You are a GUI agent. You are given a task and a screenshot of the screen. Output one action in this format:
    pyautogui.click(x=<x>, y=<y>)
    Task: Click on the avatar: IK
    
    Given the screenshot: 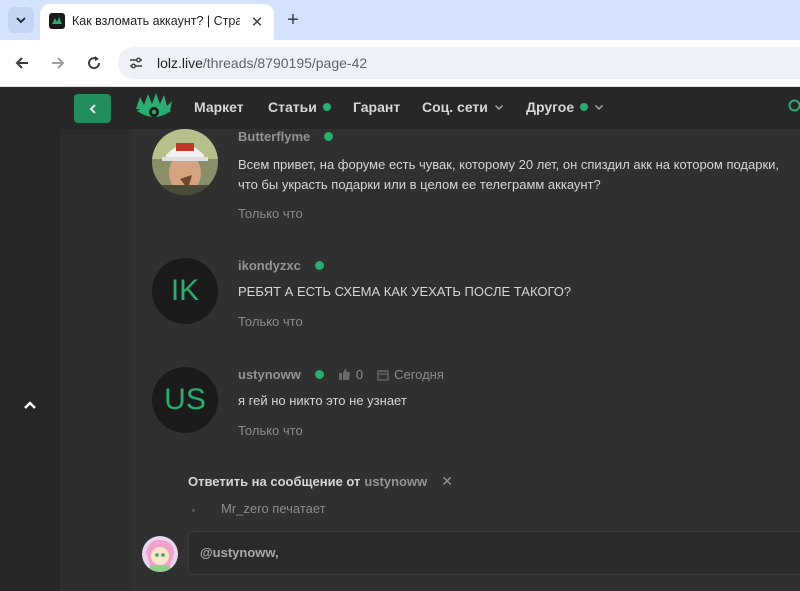 What is the action you would take?
    pyautogui.click(x=185, y=291)
    